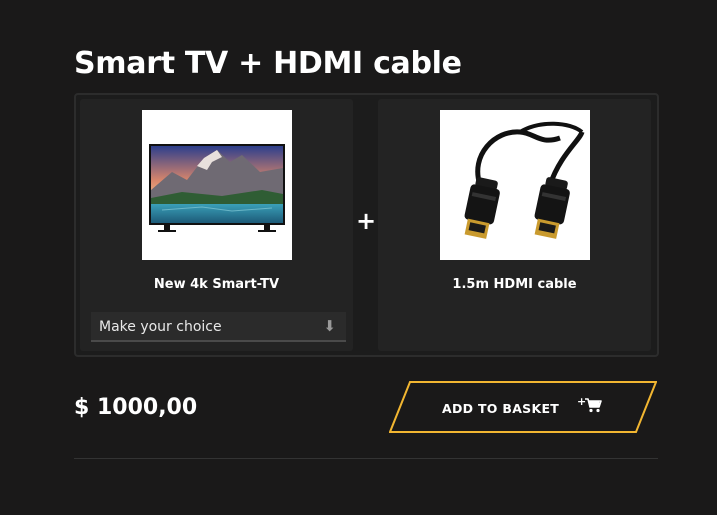 Image resolution: width=717 pixels, height=515 pixels. What do you see at coordinates (501, 408) in the screenshot?
I see `add-to-basket-label: ADD TO BASKET` at bounding box center [501, 408].